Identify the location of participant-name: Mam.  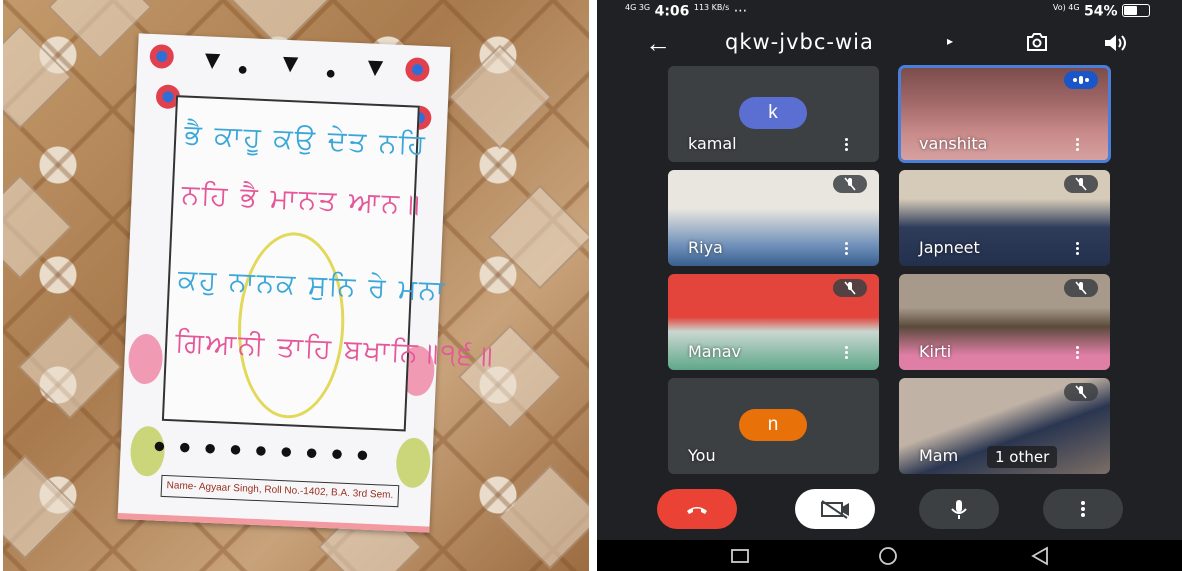
(939, 455).